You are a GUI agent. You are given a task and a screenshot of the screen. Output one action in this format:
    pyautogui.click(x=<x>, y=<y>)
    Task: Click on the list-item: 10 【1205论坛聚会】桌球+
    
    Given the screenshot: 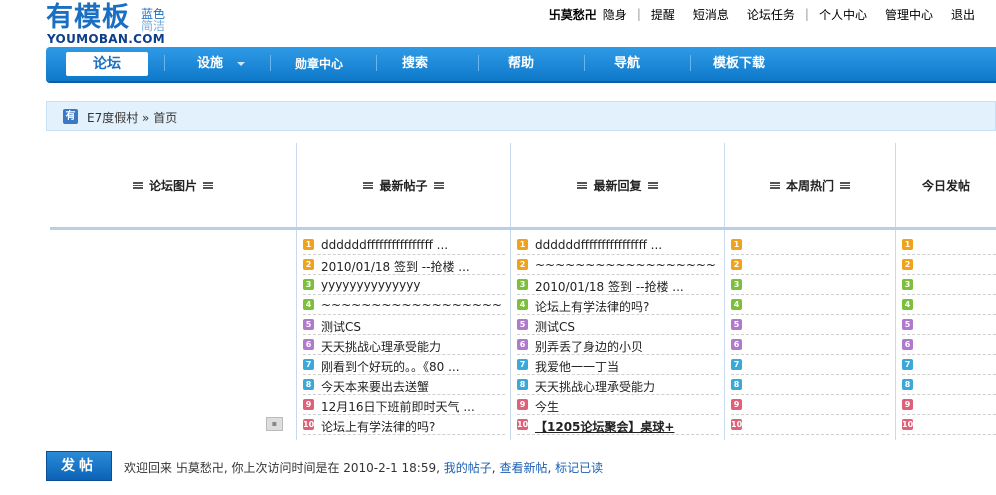 What is the action you would take?
    pyautogui.click(x=618, y=425)
    